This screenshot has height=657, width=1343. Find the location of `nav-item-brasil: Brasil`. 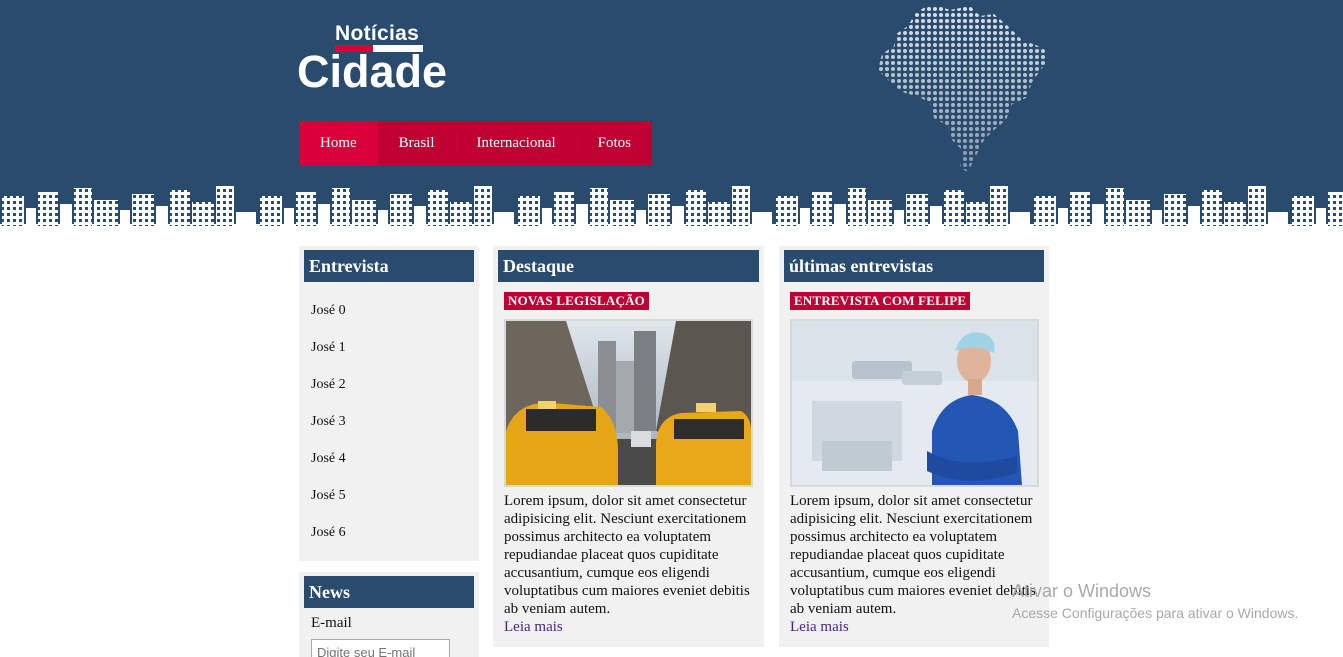

nav-item-brasil: Brasil is located at coordinates (416, 143).